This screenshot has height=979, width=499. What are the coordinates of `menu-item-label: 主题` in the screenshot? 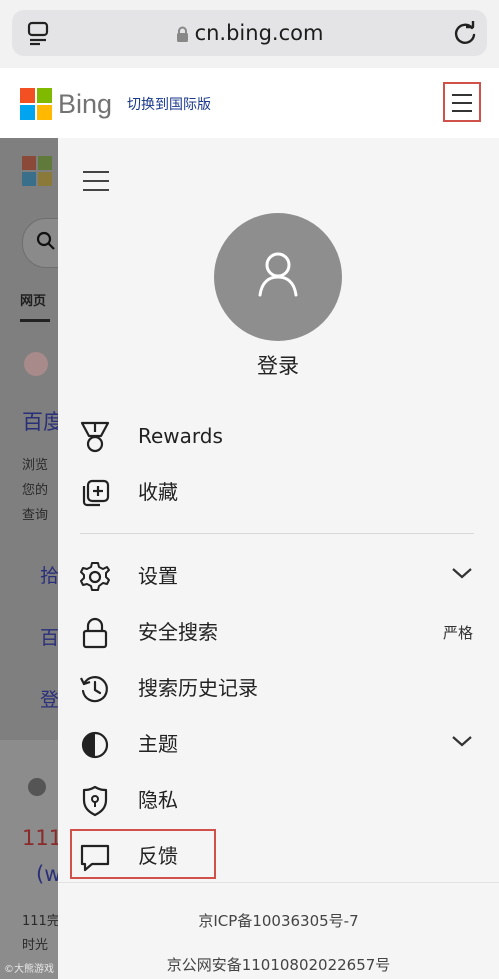 It's located at (158, 744).